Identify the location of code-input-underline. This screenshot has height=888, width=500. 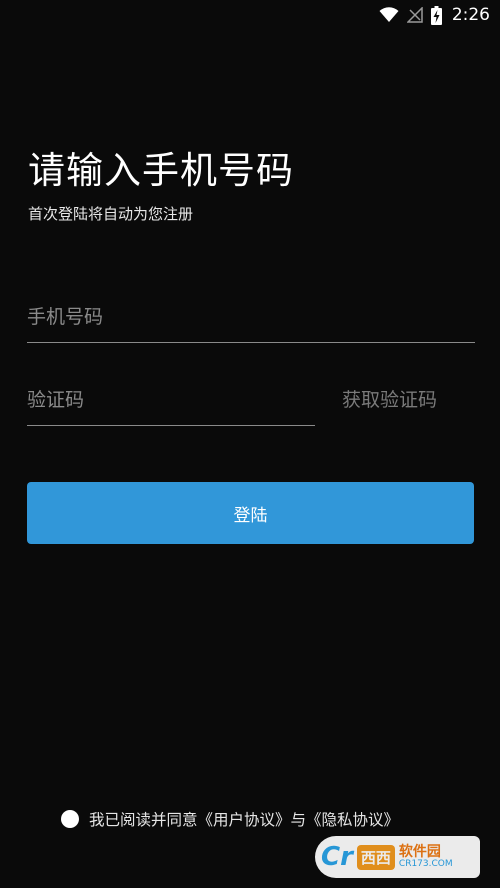
(171, 425).